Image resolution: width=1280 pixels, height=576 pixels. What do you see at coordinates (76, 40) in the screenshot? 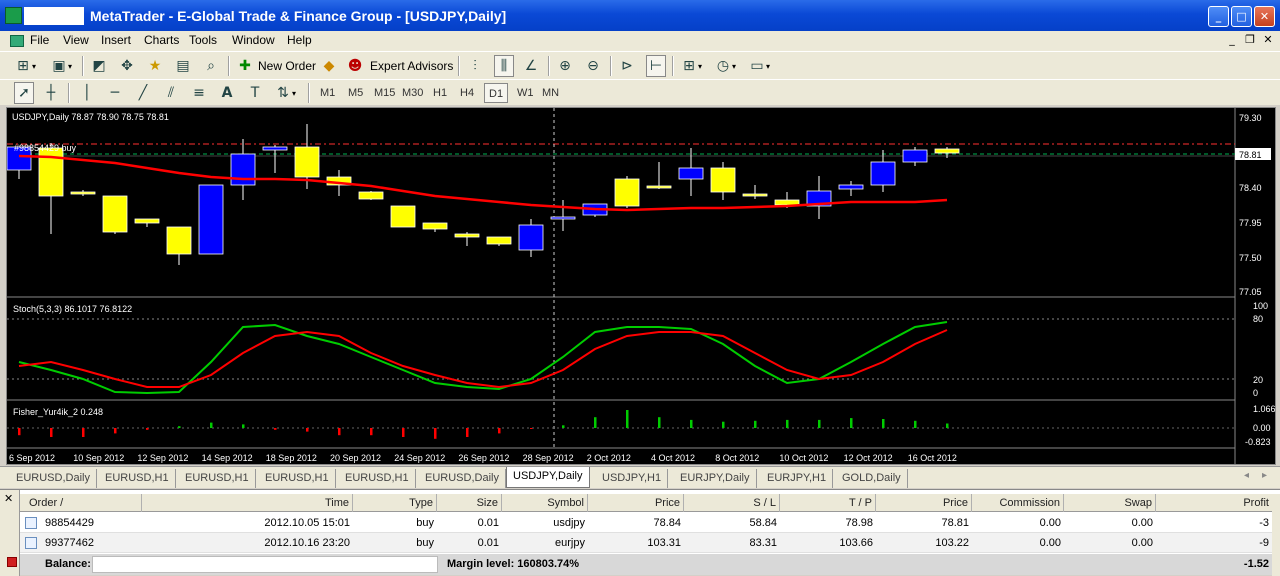
I see `menu-view: View` at bounding box center [76, 40].